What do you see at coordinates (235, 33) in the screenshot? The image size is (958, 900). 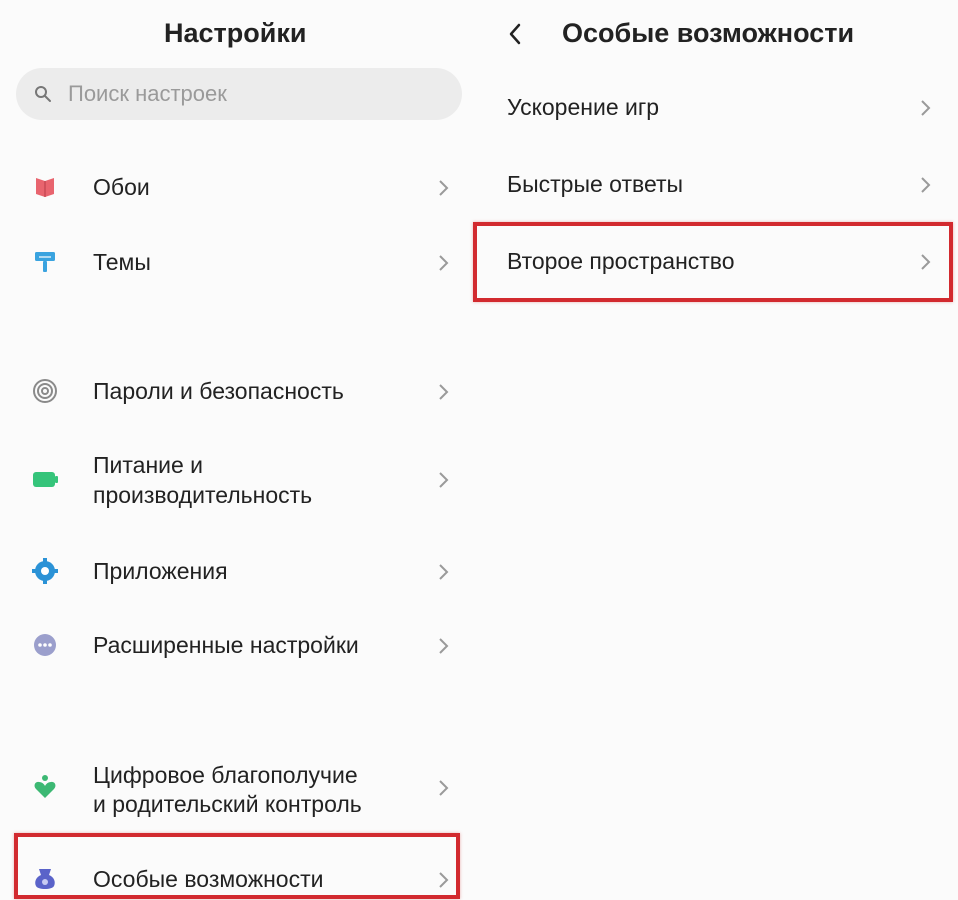 I see `page-title: Настройки` at bounding box center [235, 33].